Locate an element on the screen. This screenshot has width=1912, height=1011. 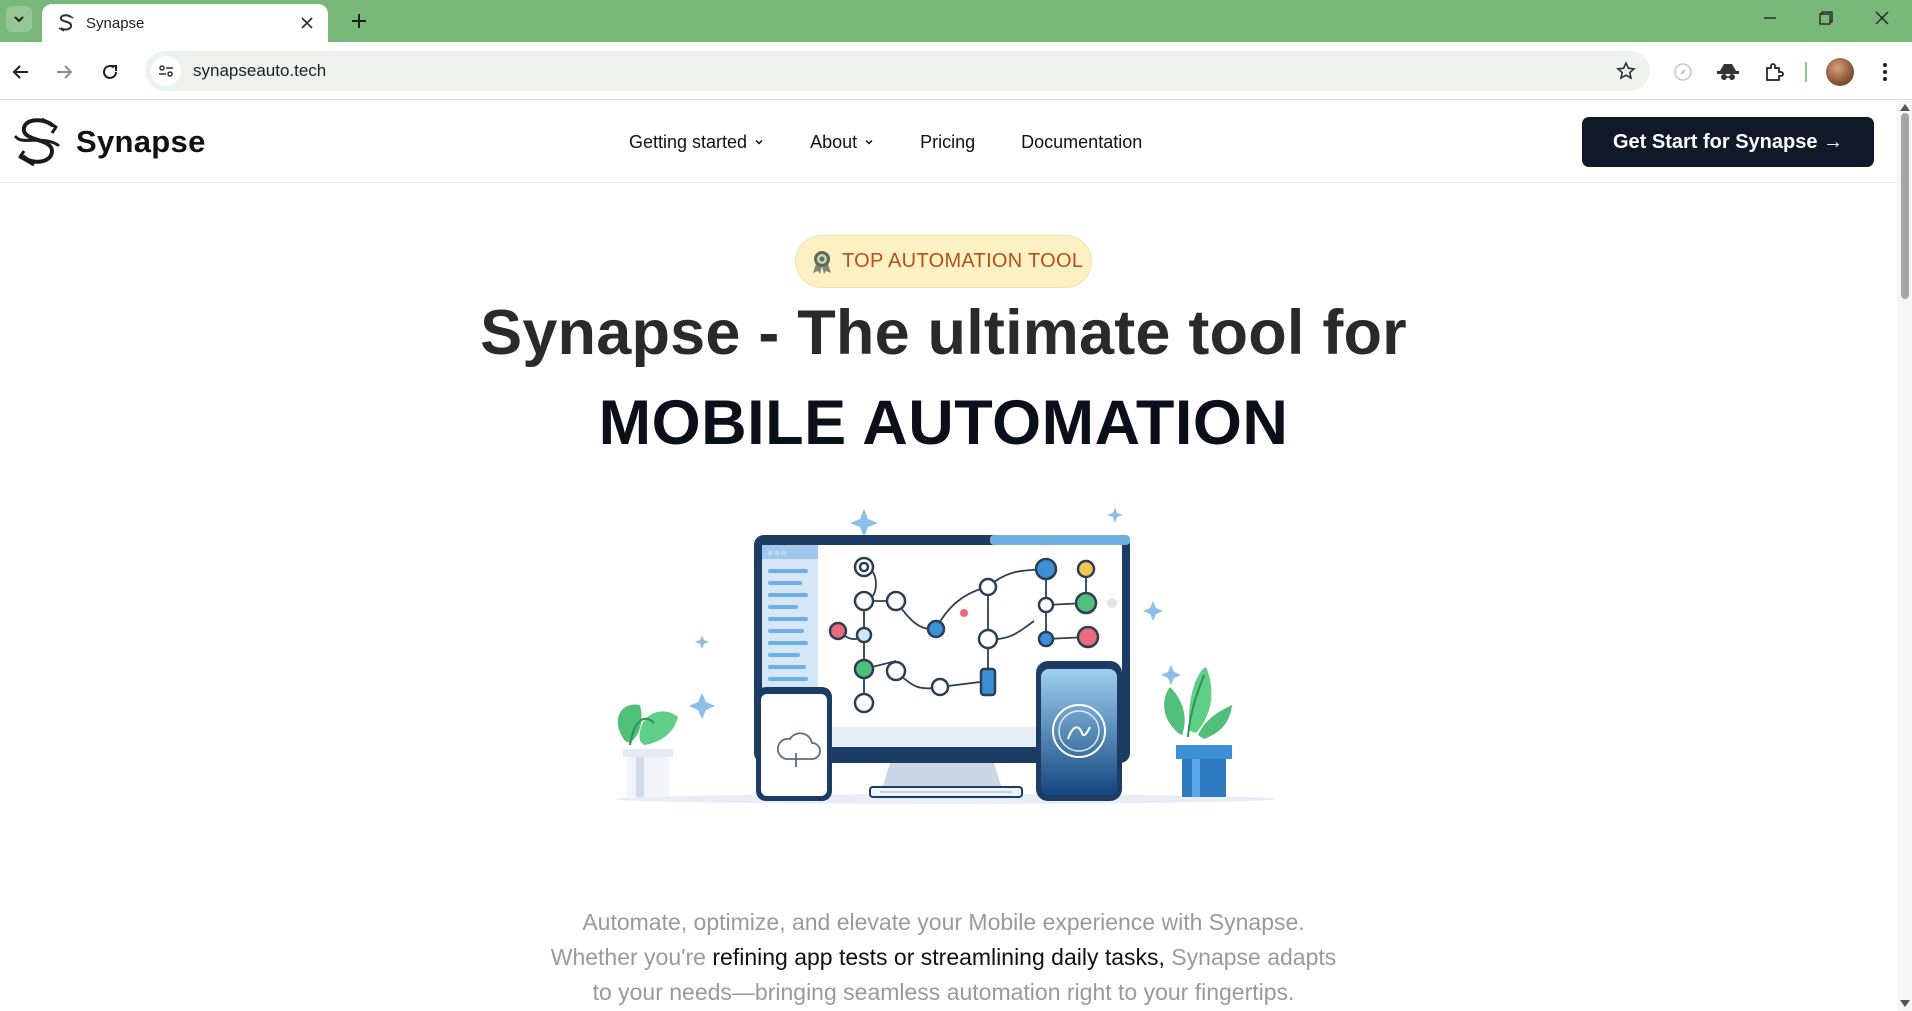
nav-getting-started-label: Getting started is located at coordinates (688, 141).